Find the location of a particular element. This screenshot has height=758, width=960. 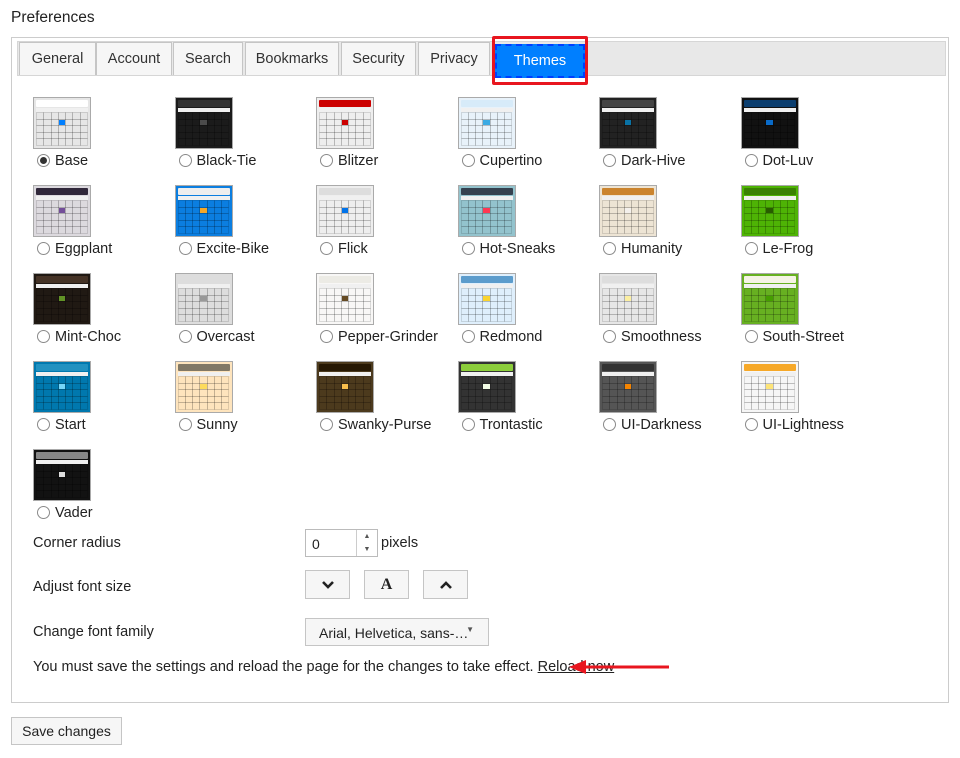

theme-option-start: Start is located at coordinates (103, 404).